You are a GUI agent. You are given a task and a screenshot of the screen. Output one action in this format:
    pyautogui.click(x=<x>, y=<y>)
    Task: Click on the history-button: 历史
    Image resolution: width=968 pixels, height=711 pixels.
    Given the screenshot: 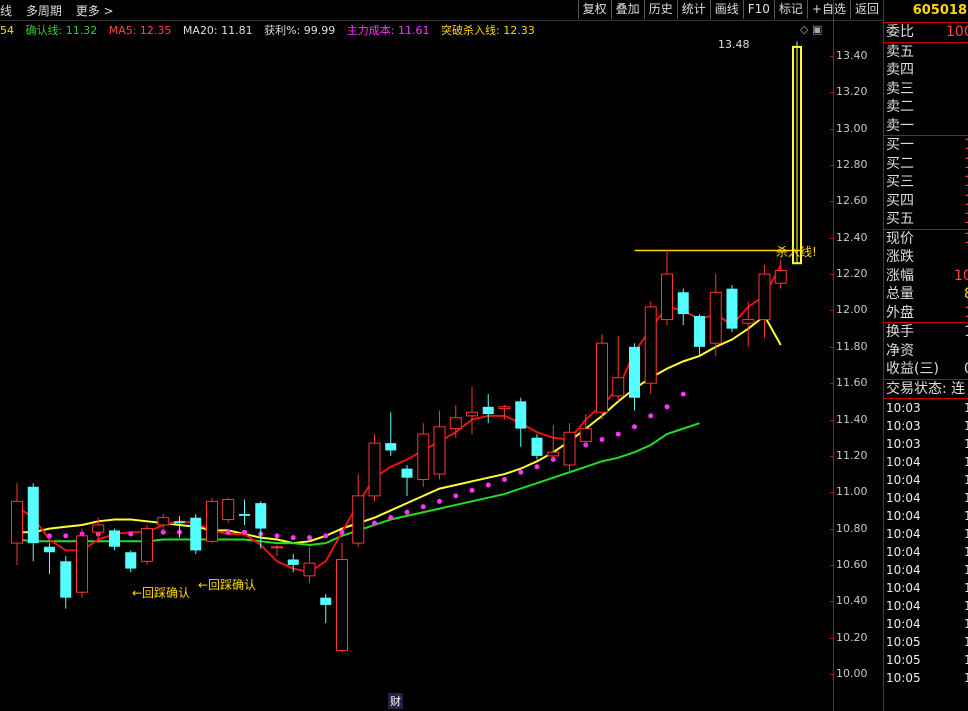 What is the action you would take?
    pyautogui.click(x=660, y=9)
    